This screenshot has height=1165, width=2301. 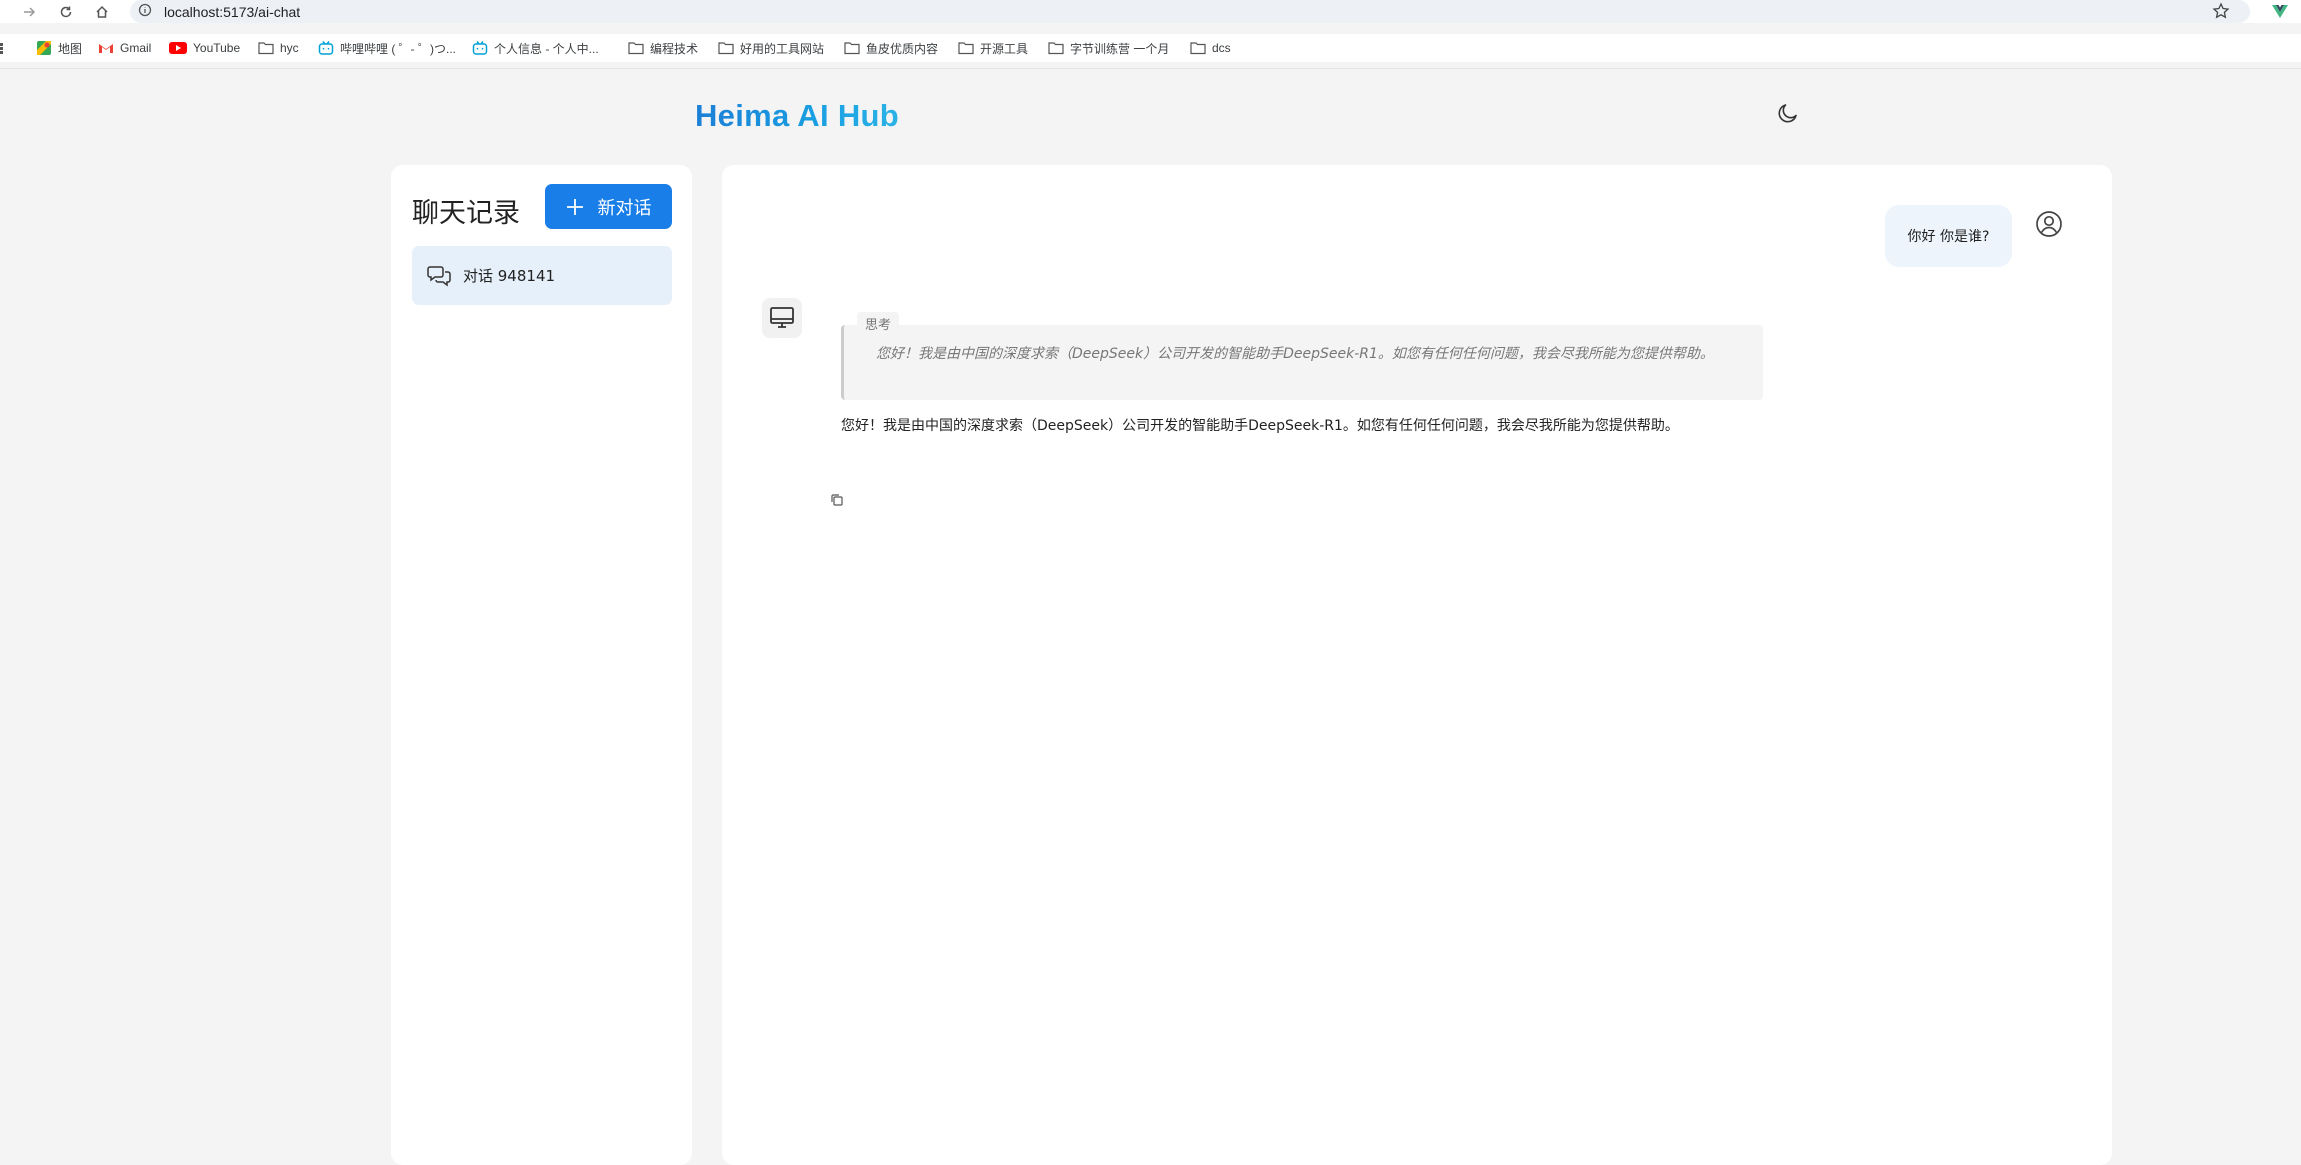 What do you see at coordinates (278, 48) in the screenshot?
I see `bookmark-folder-hyc: hyc` at bounding box center [278, 48].